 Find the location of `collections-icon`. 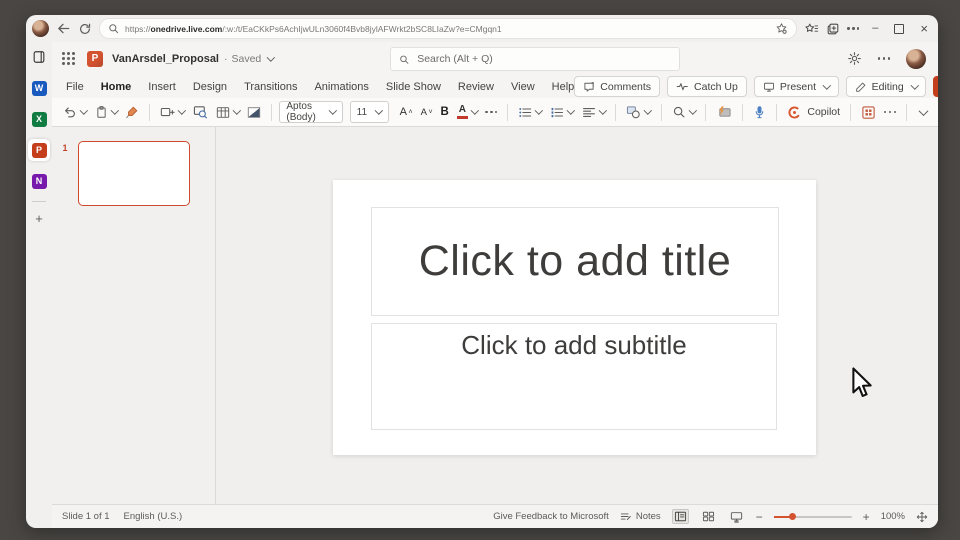

collections-icon is located at coordinates (833, 28).